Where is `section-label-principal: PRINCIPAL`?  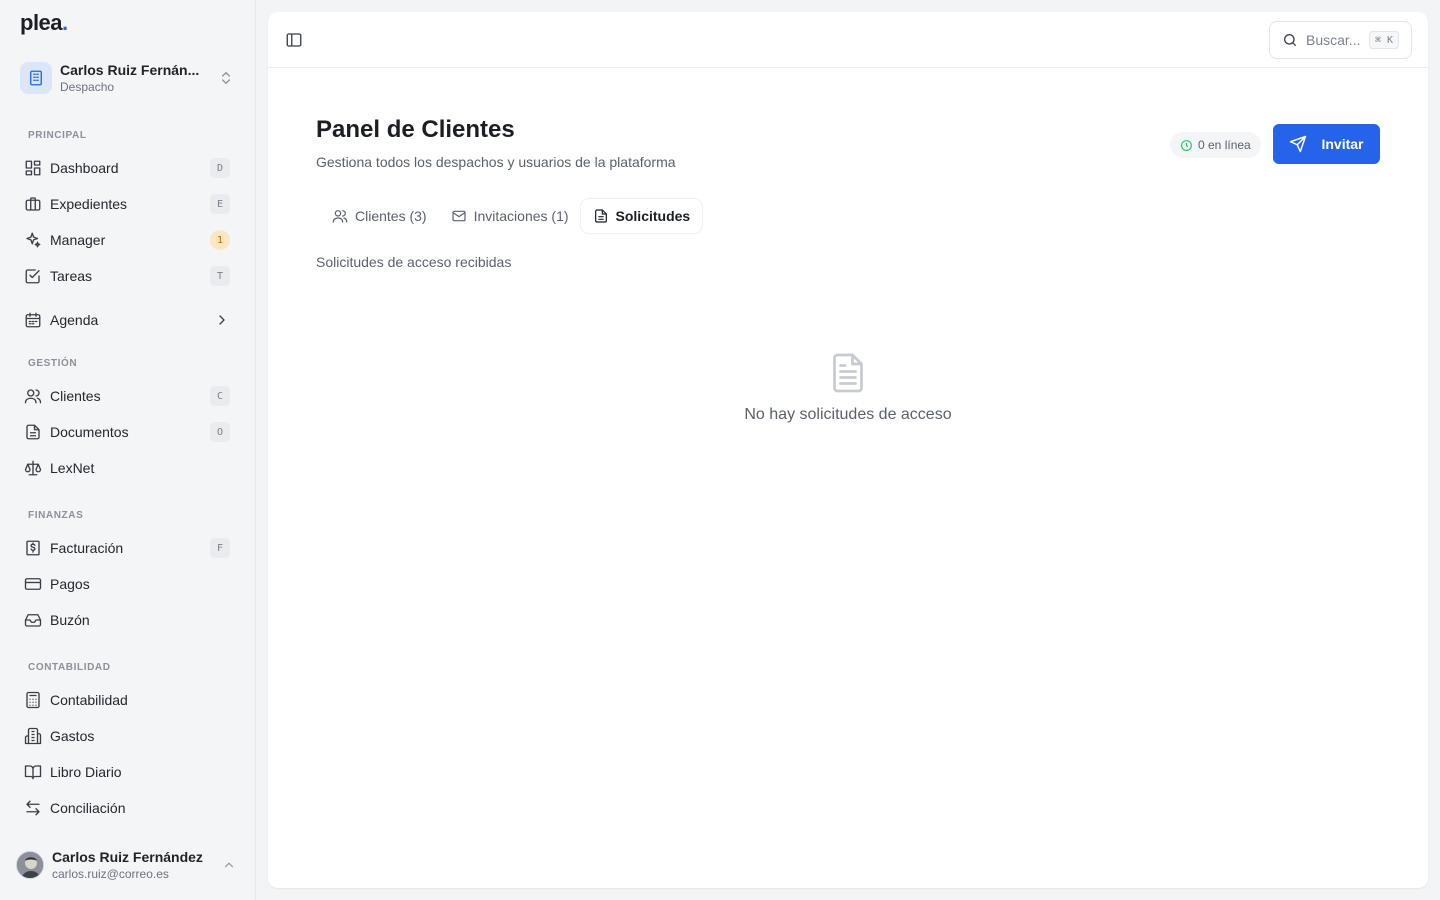 section-label-principal: PRINCIPAL is located at coordinates (57, 135).